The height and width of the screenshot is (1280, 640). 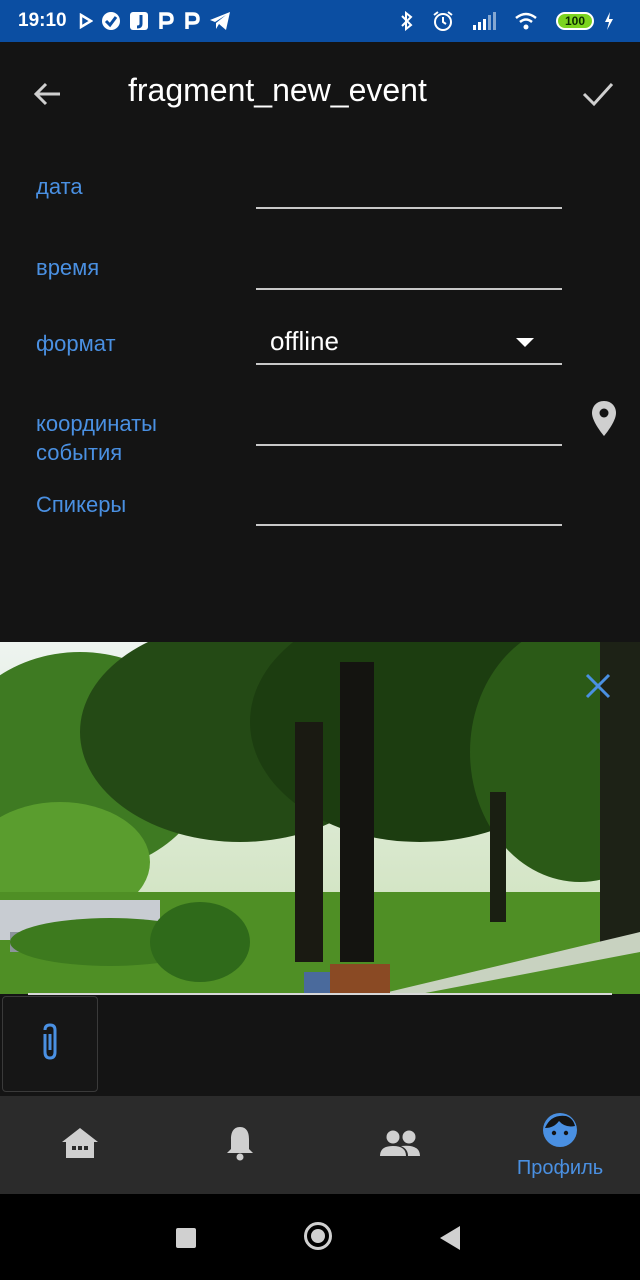 What do you see at coordinates (304, 341) in the screenshot?
I see `format-dropdown-value: offline` at bounding box center [304, 341].